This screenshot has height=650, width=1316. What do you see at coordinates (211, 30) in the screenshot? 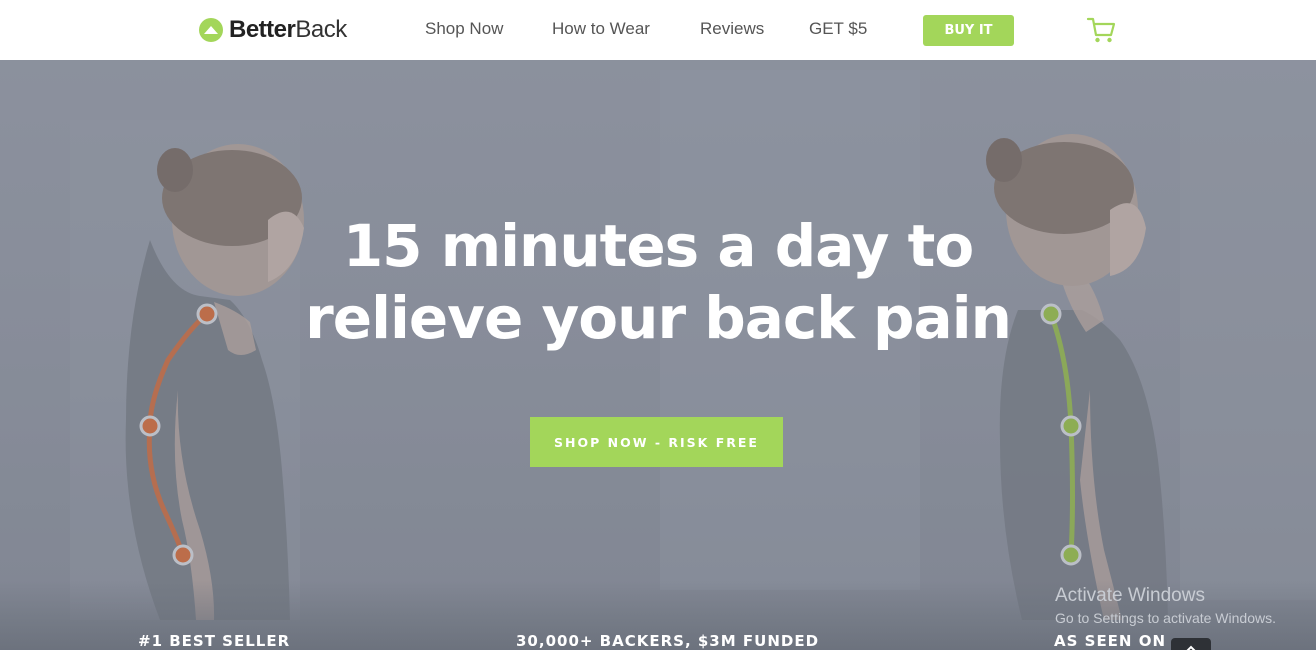
I see `logo-mark-icon` at bounding box center [211, 30].